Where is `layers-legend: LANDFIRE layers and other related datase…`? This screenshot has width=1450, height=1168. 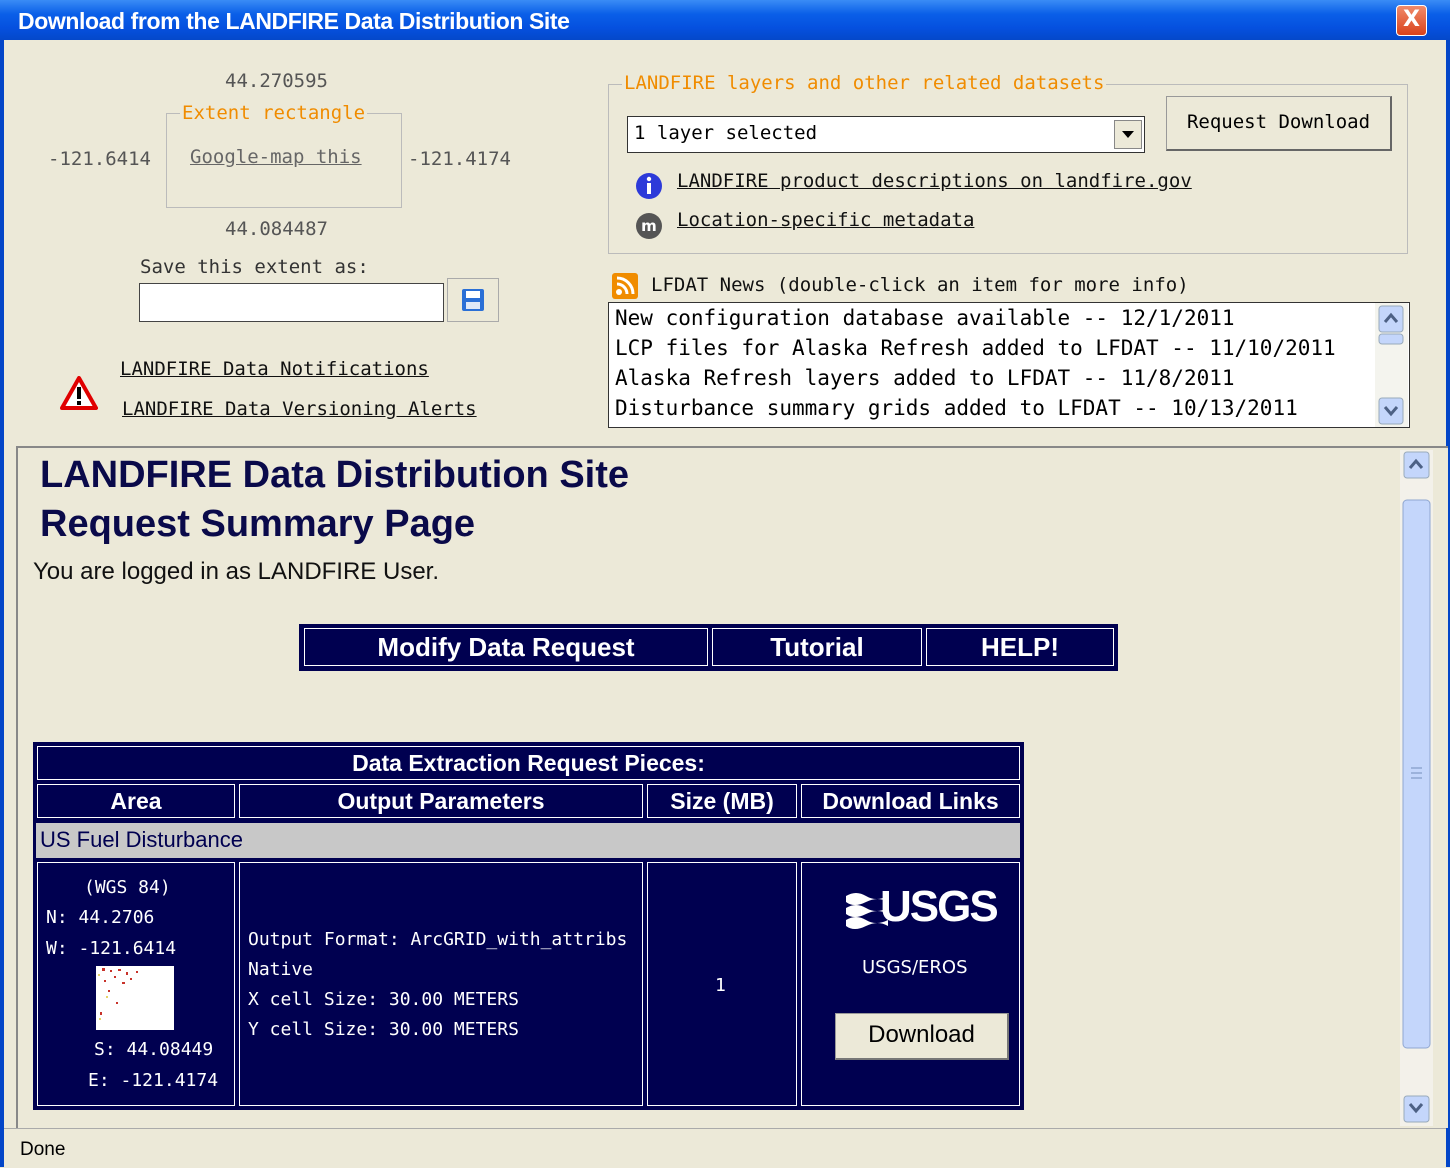 layers-legend: LANDFIRE layers and other related datase… is located at coordinates (864, 83).